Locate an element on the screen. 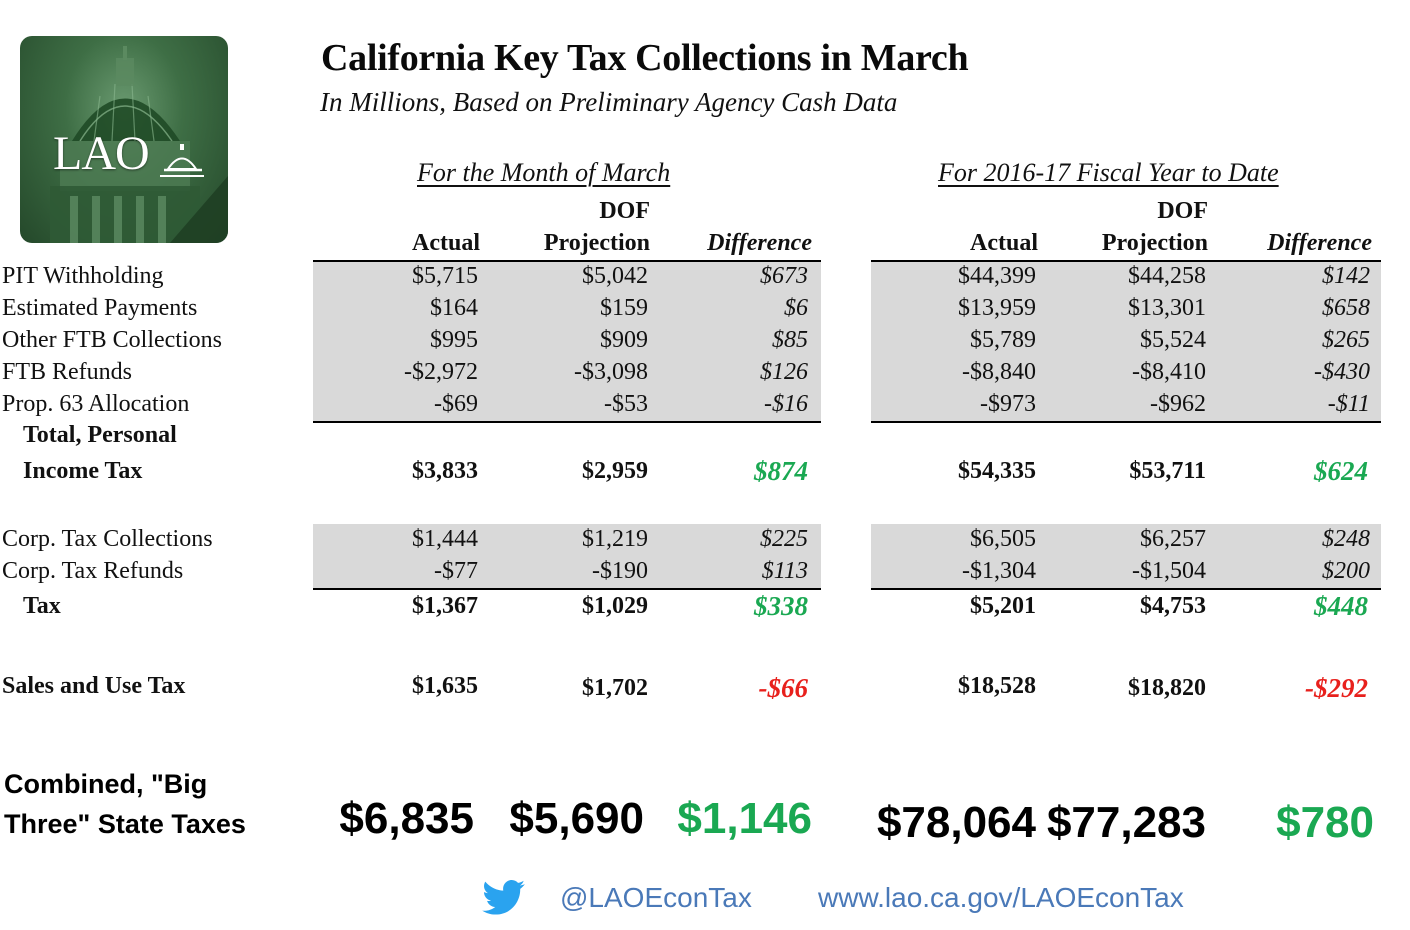 This screenshot has height=930, width=1410. corp-fiscal-difference: $200 is located at coordinates (1346, 571).